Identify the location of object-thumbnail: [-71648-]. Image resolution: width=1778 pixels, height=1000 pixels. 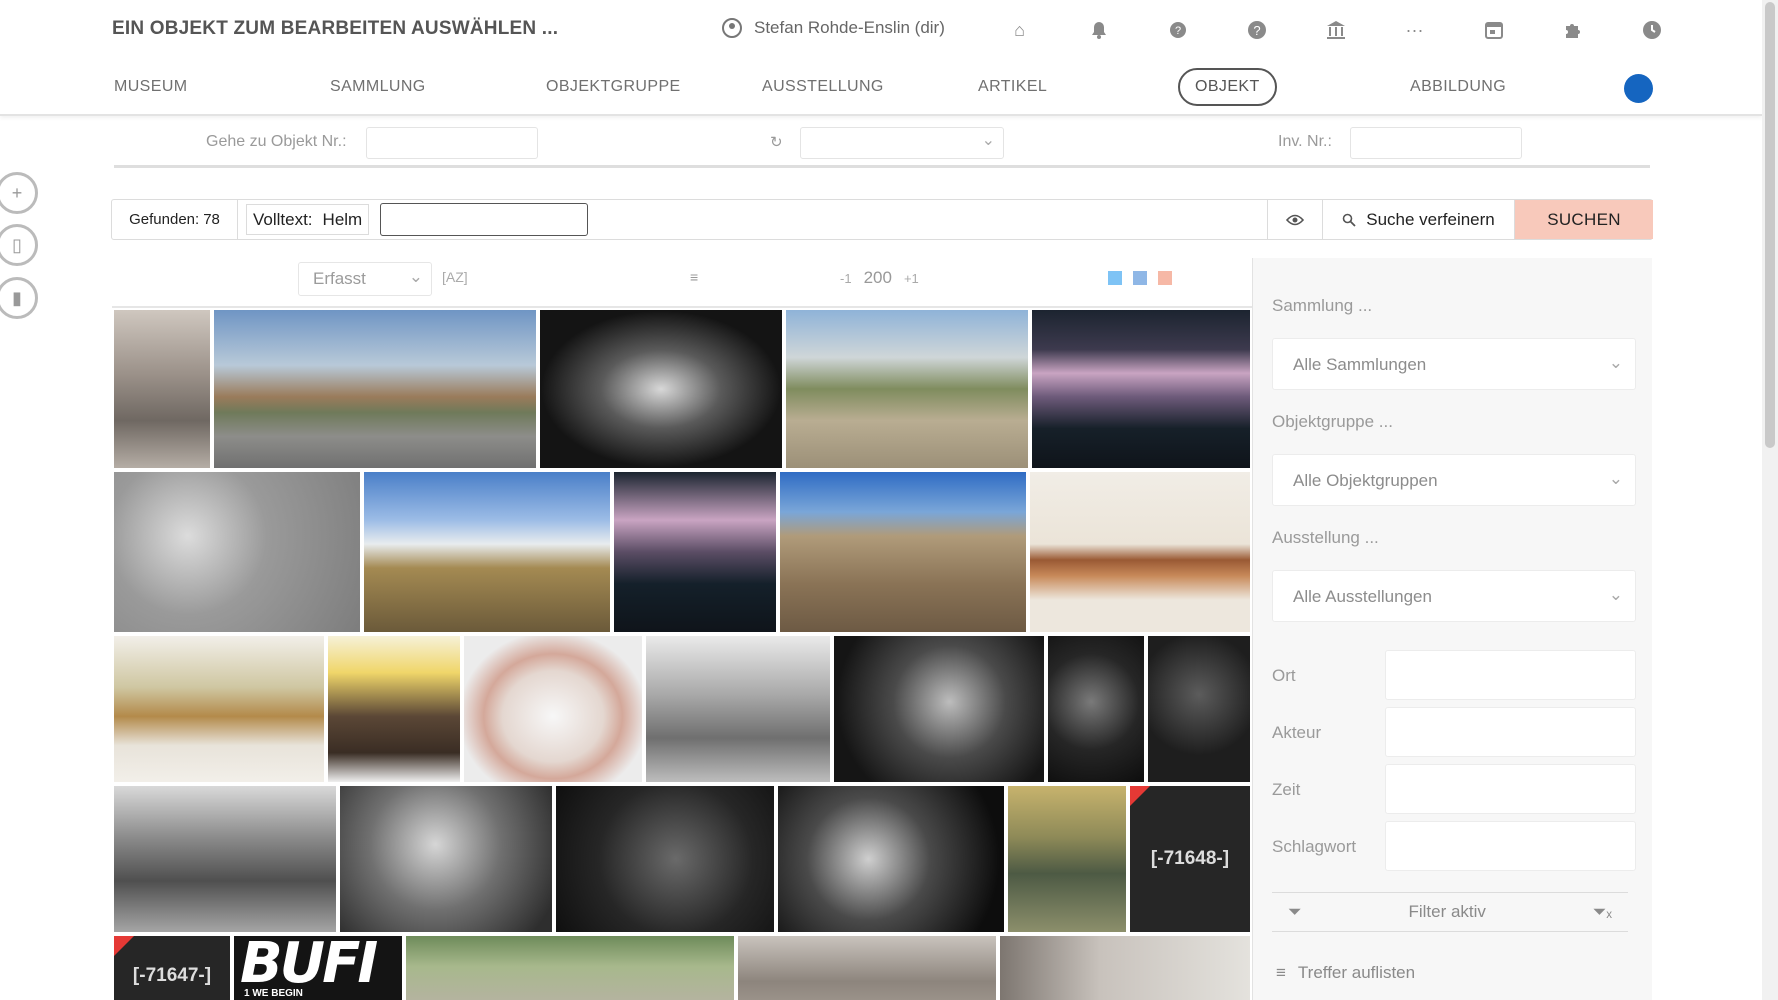
(1190, 859).